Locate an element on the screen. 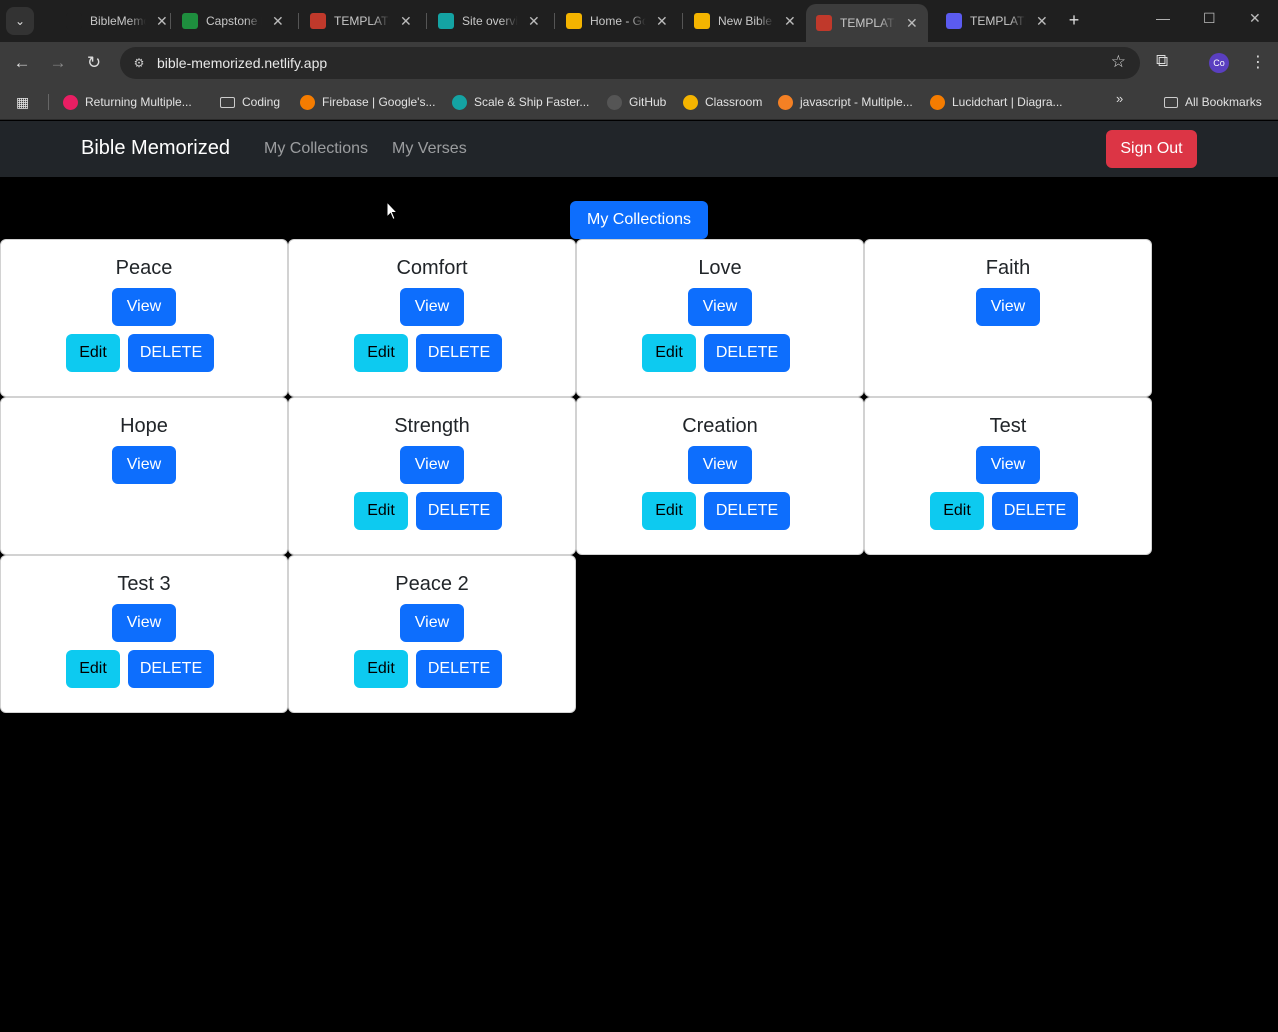 This screenshot has height=1032, width=1278. collection-card: Test 3 View Edit DELETE is located at coordinates (144, 634).